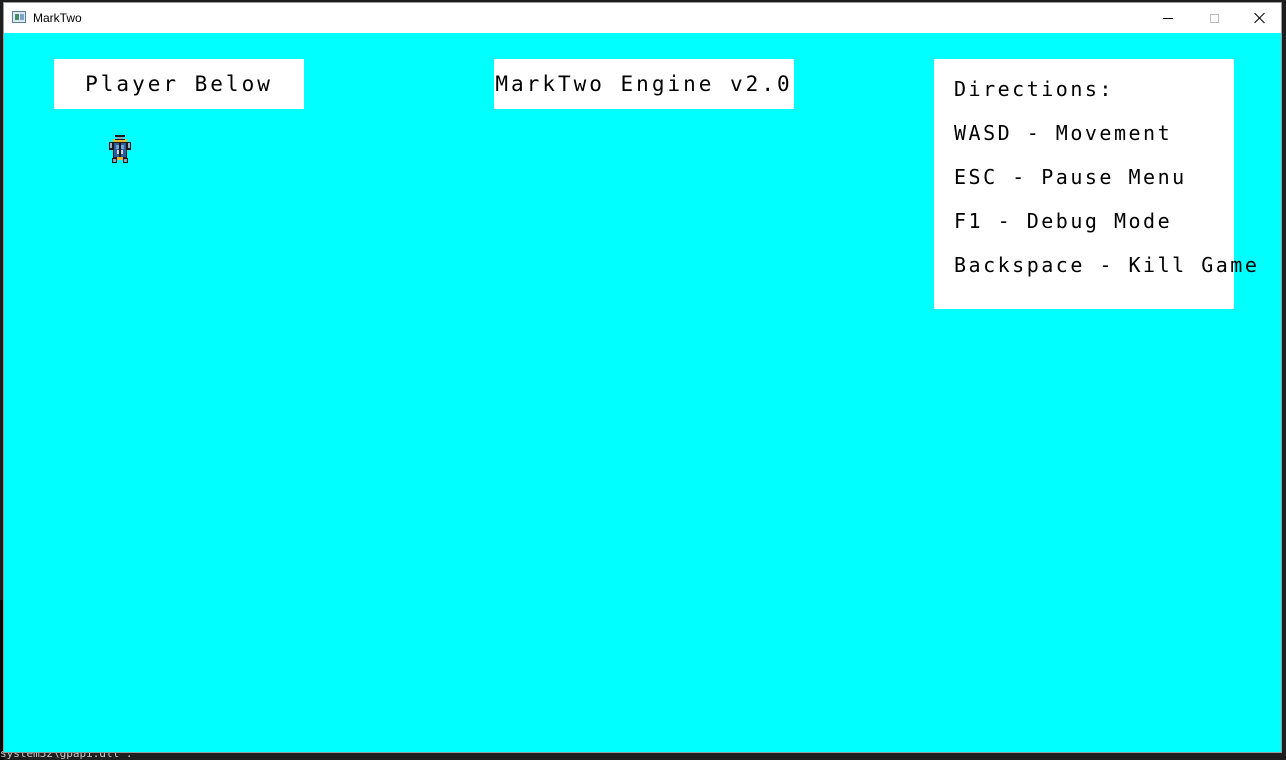  Describe the element at coordinates (120, 149) in the screenshot. I see `player-sprite-icon` at that location.